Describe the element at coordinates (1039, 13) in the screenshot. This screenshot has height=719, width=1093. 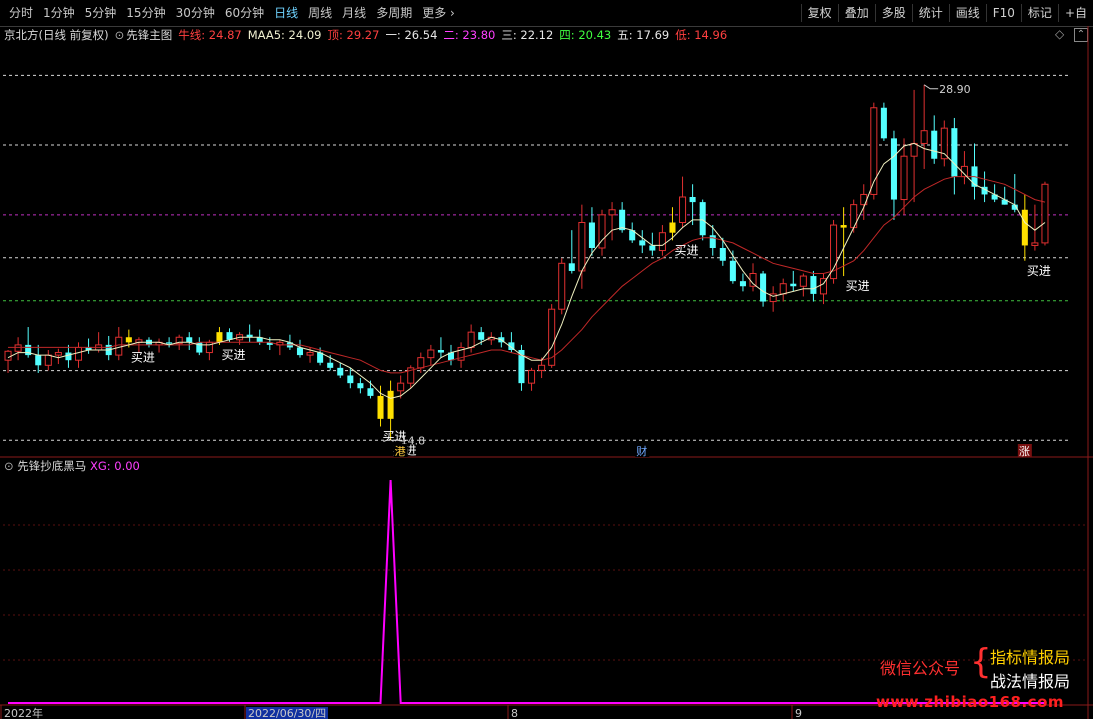
I see `toolbar-button-6: 标记` at that location.